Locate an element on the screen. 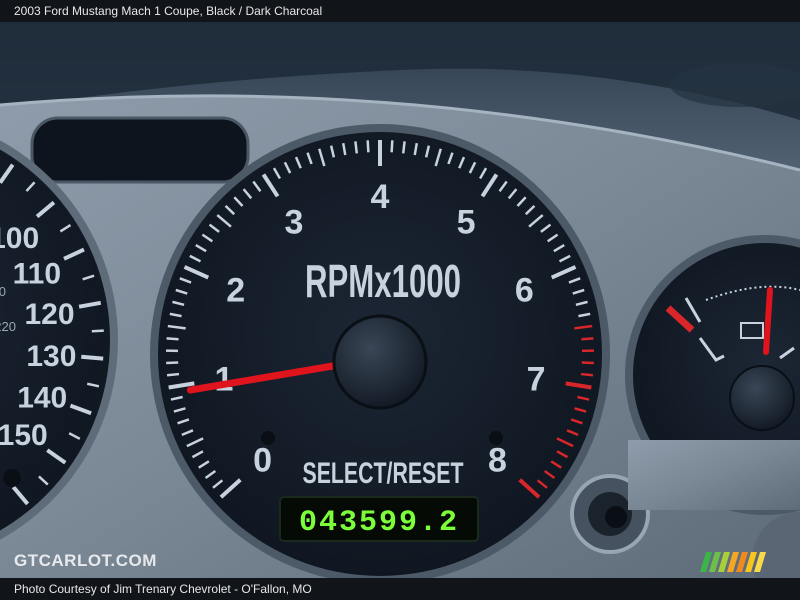 This screenshot has width=800, height=600. watermark: GTCARLOT.COM is located at coordinates (85, 560).